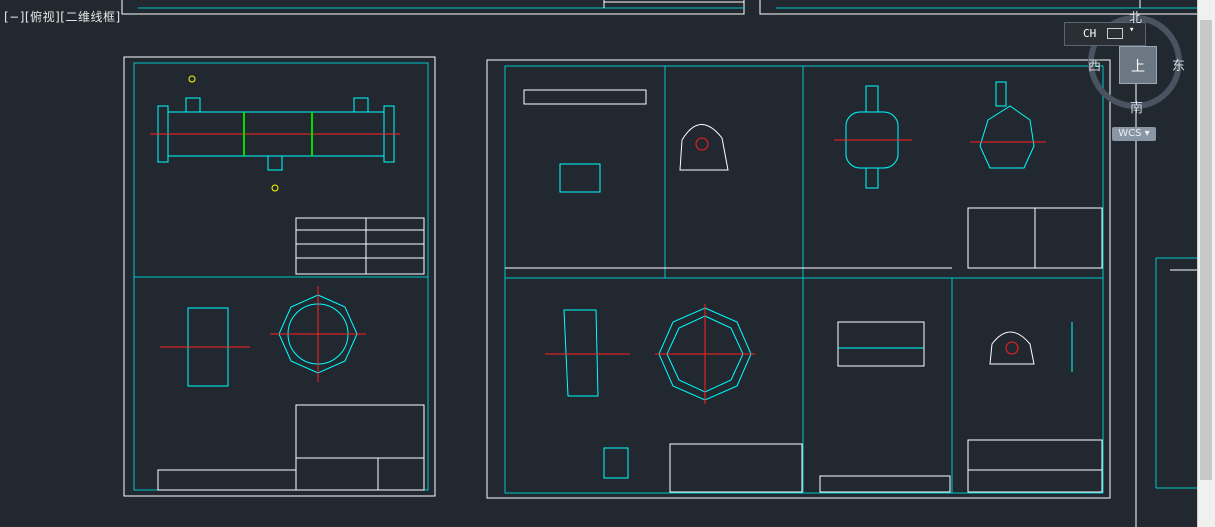  I want to click on wcs-label: WCS, so click(1130, 133).